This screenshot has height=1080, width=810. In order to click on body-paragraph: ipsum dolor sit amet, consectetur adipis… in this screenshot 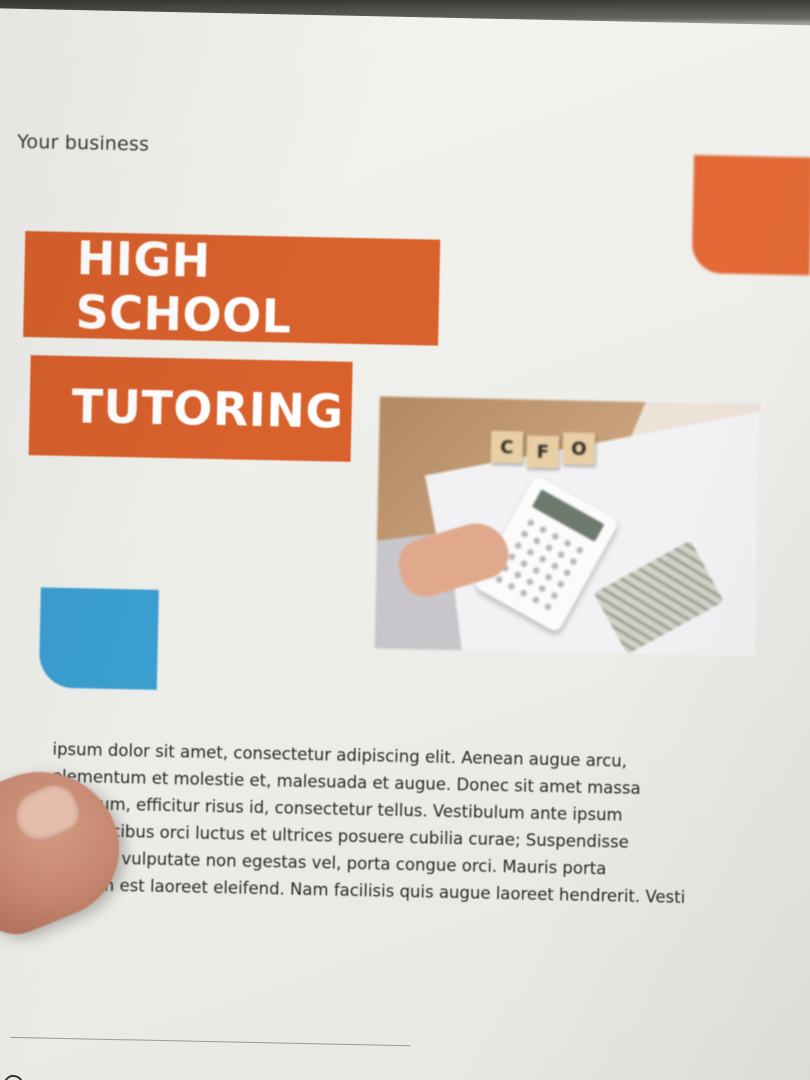, I will do `click(405, 824)`.